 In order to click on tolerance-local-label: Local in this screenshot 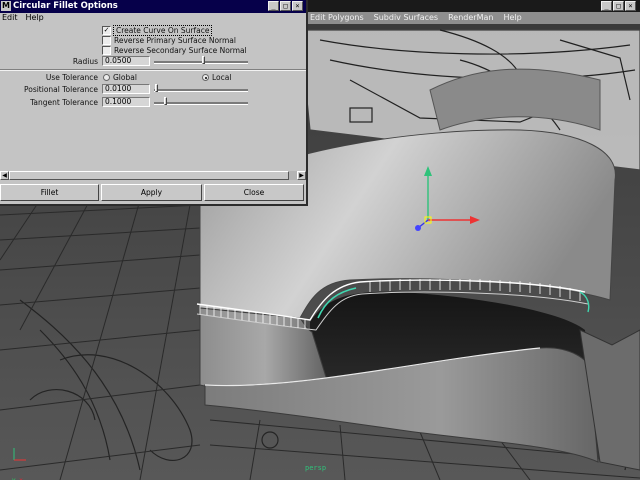, I will do `click(222, 77)`.